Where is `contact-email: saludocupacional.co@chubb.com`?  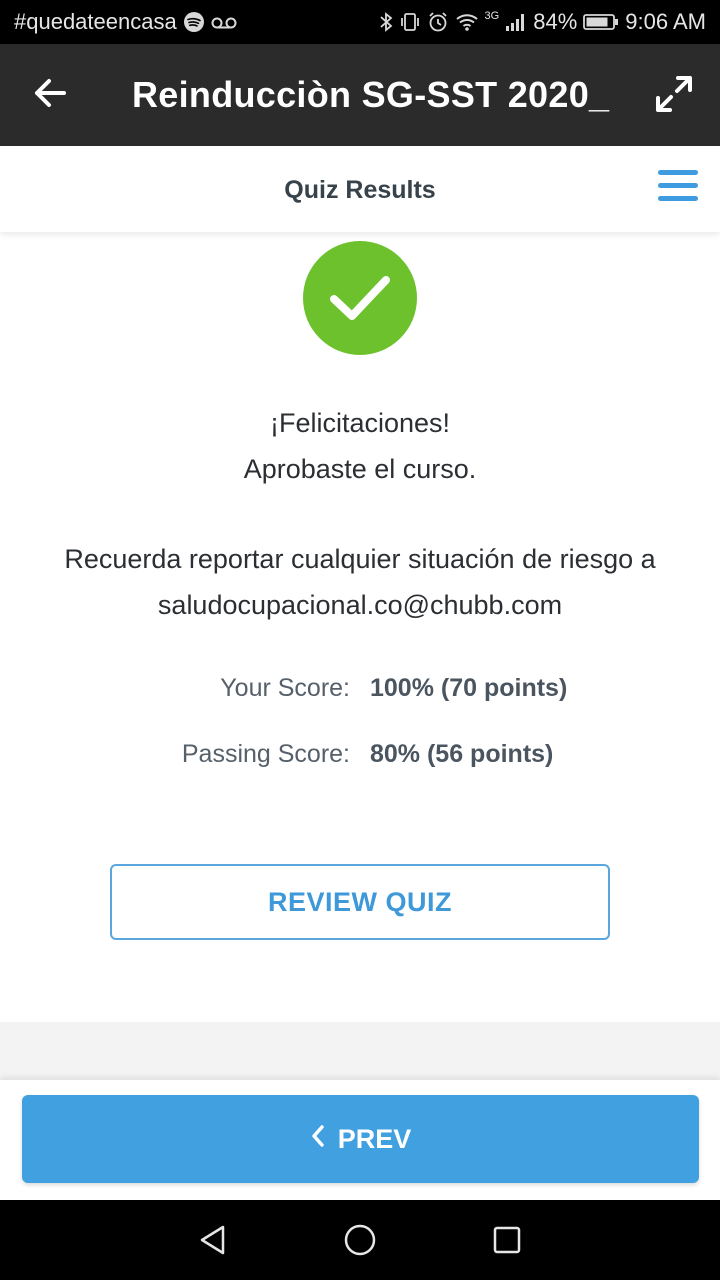 contact-email: saludocupacional.co@chubb.com is located at coordinates (360, 605).